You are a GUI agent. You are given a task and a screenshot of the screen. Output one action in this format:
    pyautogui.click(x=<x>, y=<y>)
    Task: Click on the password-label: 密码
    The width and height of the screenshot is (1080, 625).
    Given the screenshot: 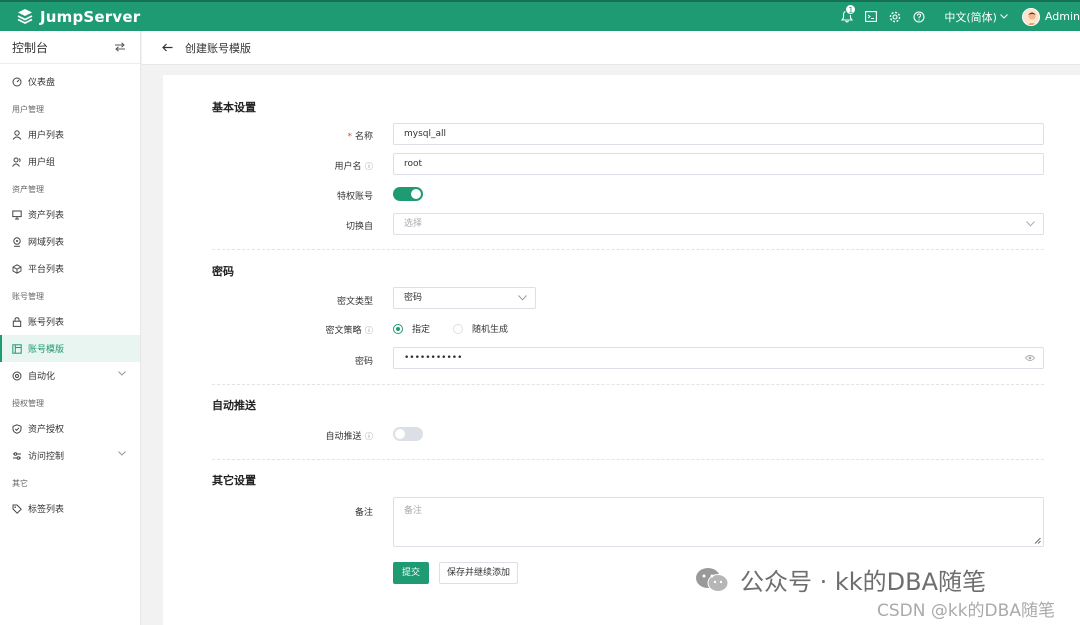 What is the action you would take?
    pyautogui.click(x=363, y=362)
    